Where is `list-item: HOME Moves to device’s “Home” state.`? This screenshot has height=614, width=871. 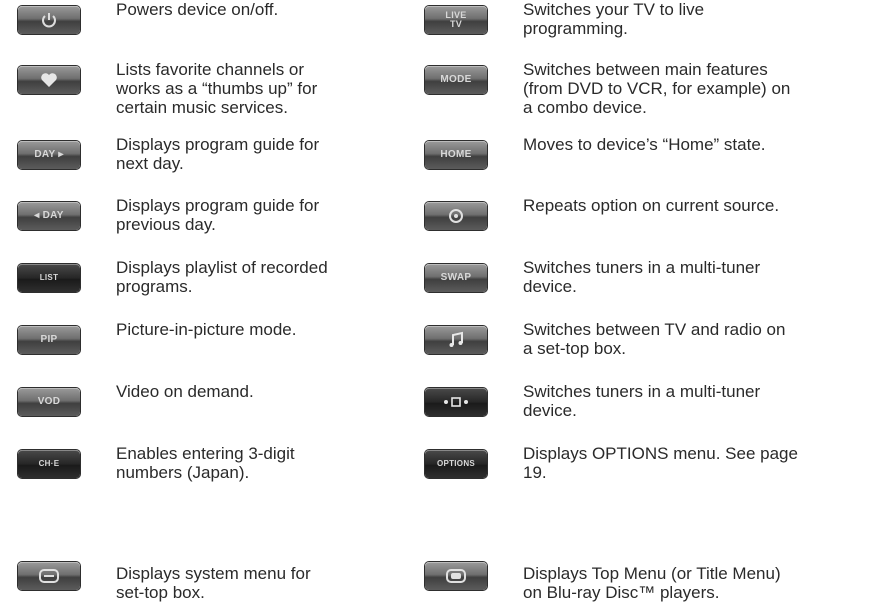 list-item: HOME Moves to device’s “Home” state. is located at coordinates (595, 152).